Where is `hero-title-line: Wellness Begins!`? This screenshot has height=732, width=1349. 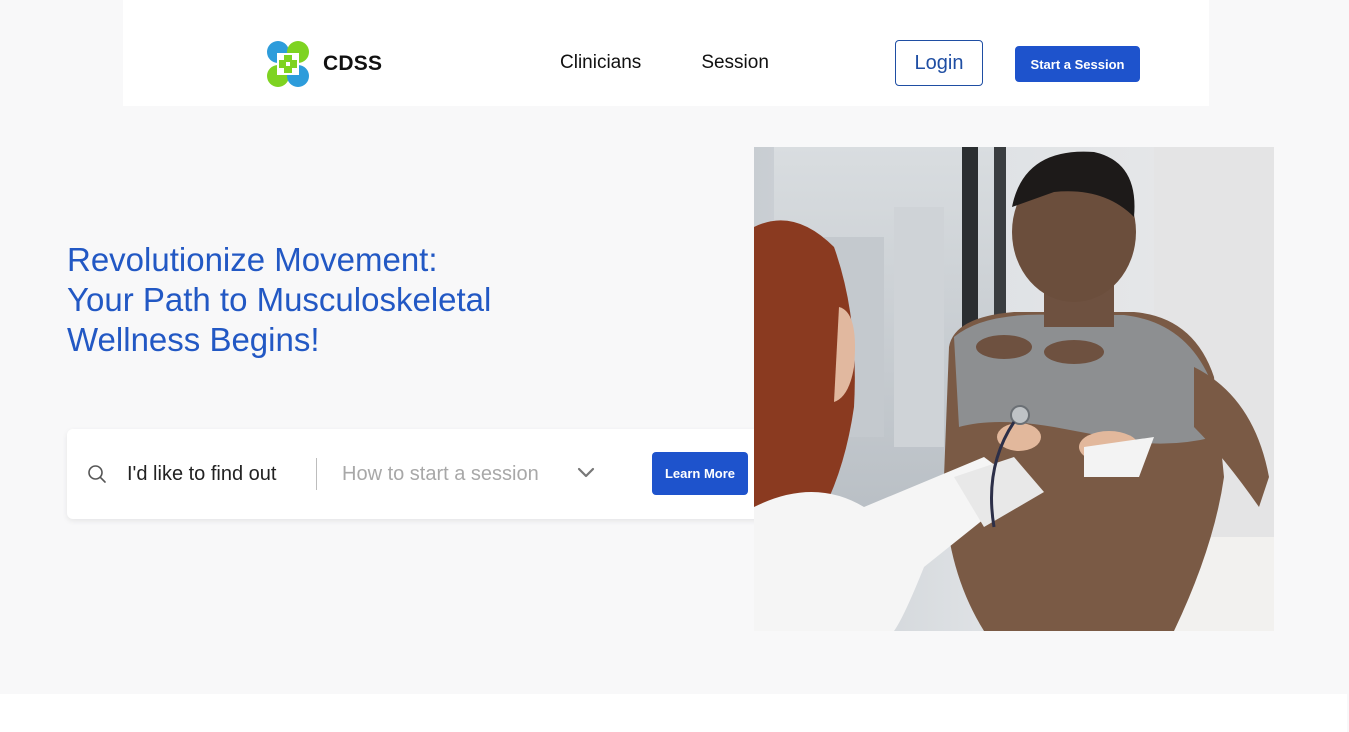 hero-title-line: Wellness Begins! is located at coordinates (193, 339).